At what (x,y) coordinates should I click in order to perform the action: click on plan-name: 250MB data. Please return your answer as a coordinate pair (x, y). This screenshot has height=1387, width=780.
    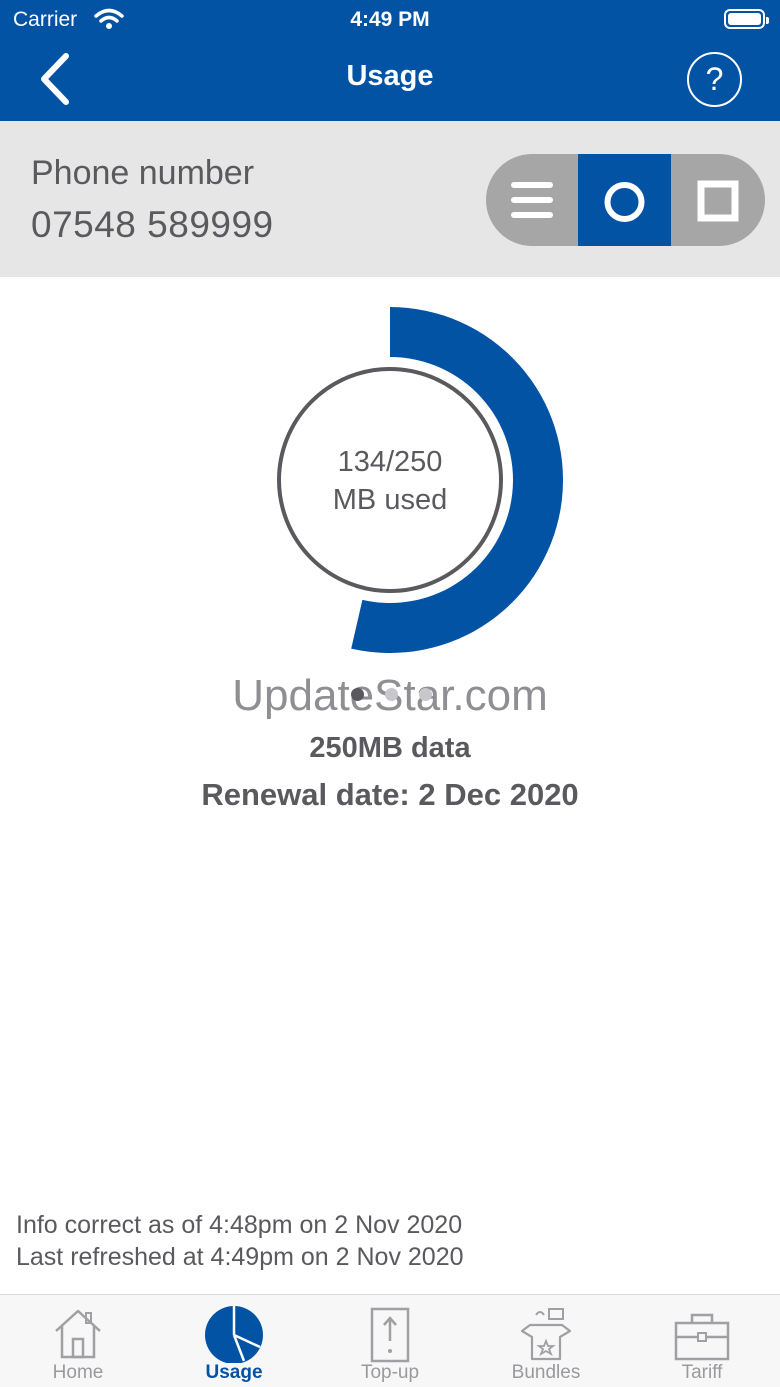
    Looking at the image, I should click on (390, 748).